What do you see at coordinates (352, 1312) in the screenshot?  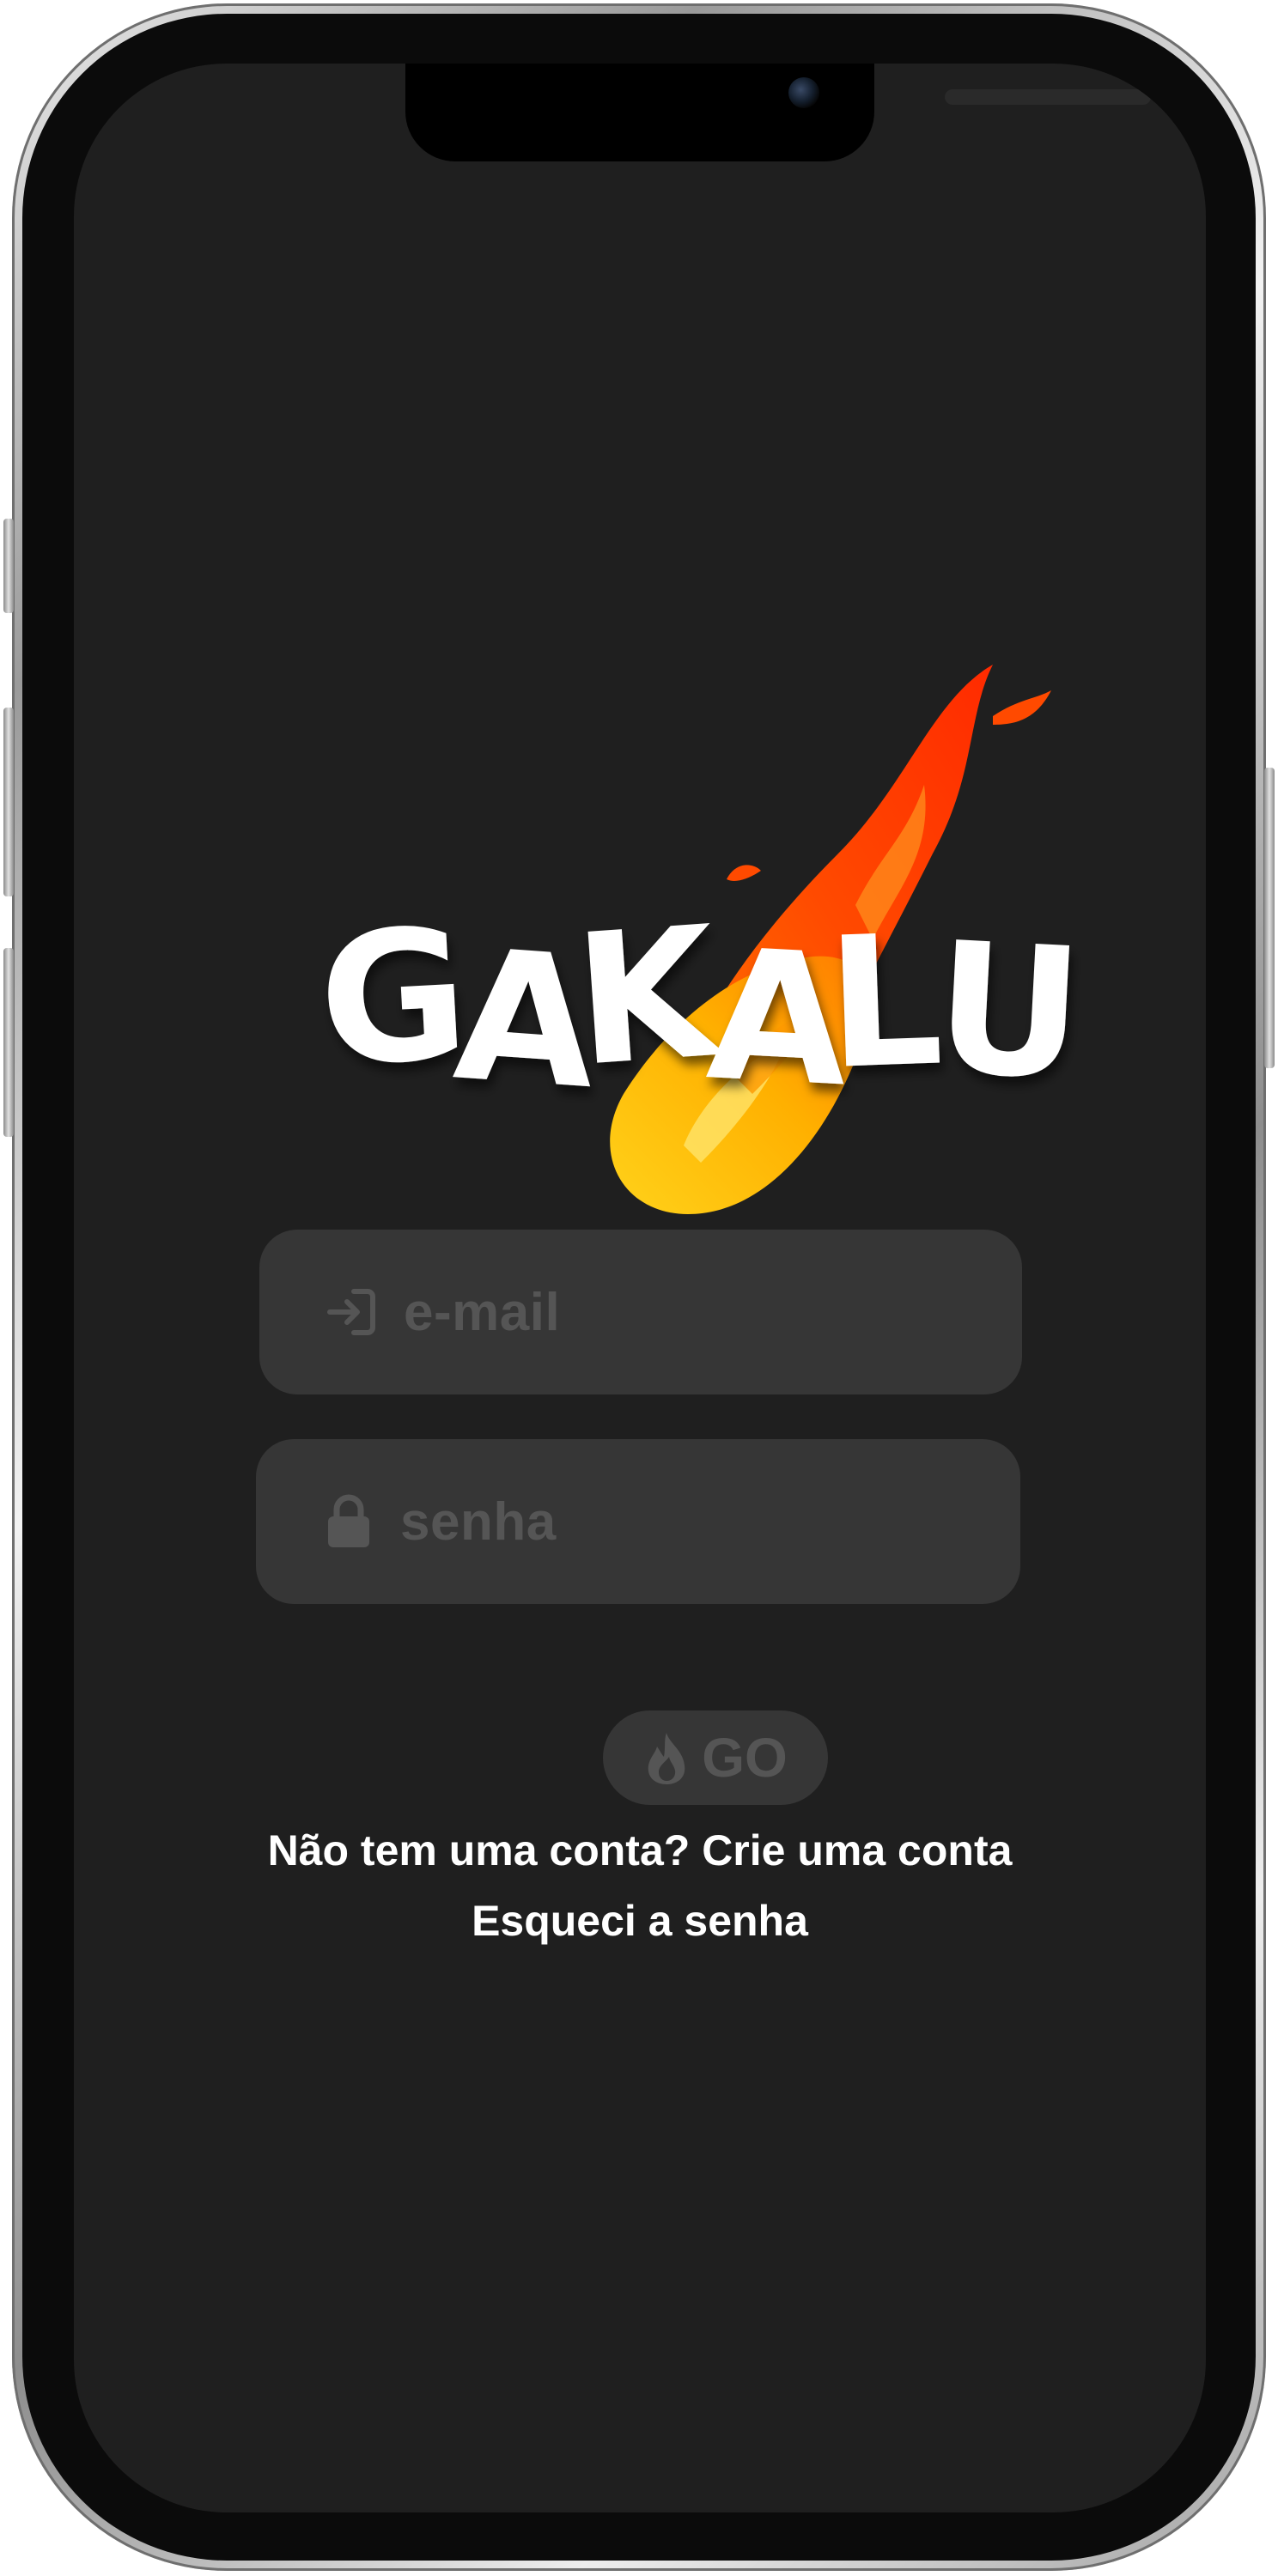 I see `login-arrow-icon` at bounding box center [352, 1312].